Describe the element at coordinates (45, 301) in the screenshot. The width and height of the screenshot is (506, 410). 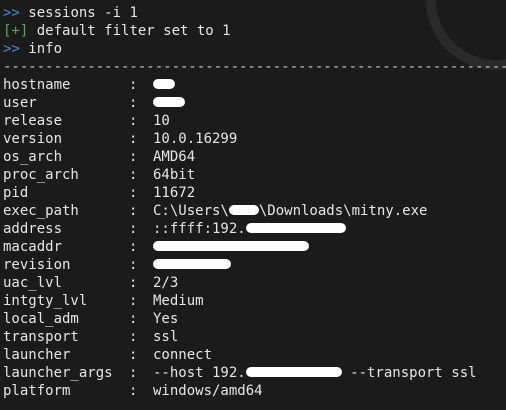
I see `info-key: intgty_lvl` at that location.